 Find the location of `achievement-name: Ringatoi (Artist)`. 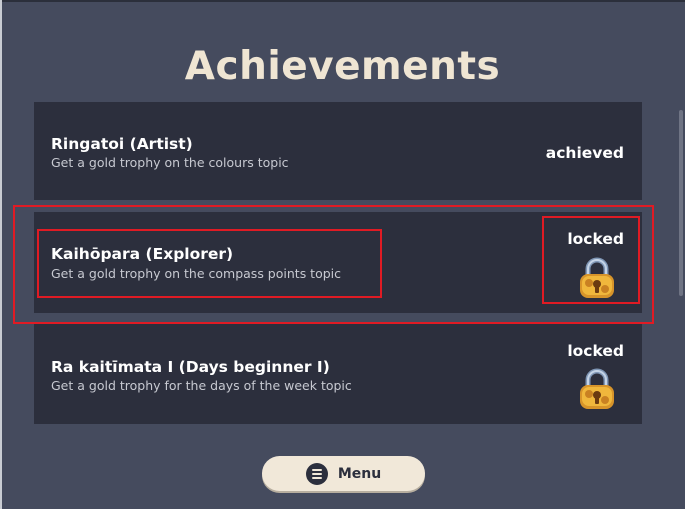

achievement-name: Ringatoi (Artist) is located at coordinates (122, 144).